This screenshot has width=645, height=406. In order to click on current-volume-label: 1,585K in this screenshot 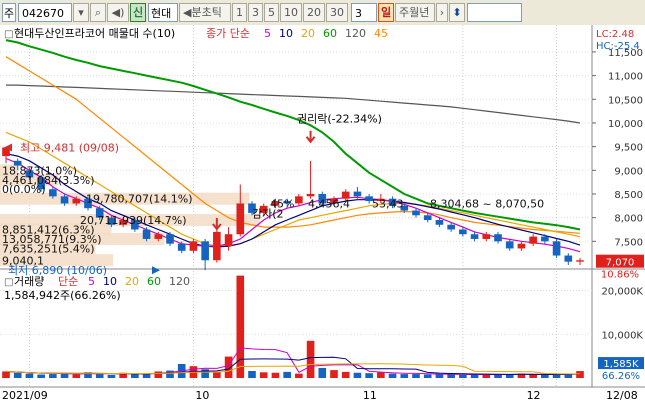, I will do `click(621, 364)`.